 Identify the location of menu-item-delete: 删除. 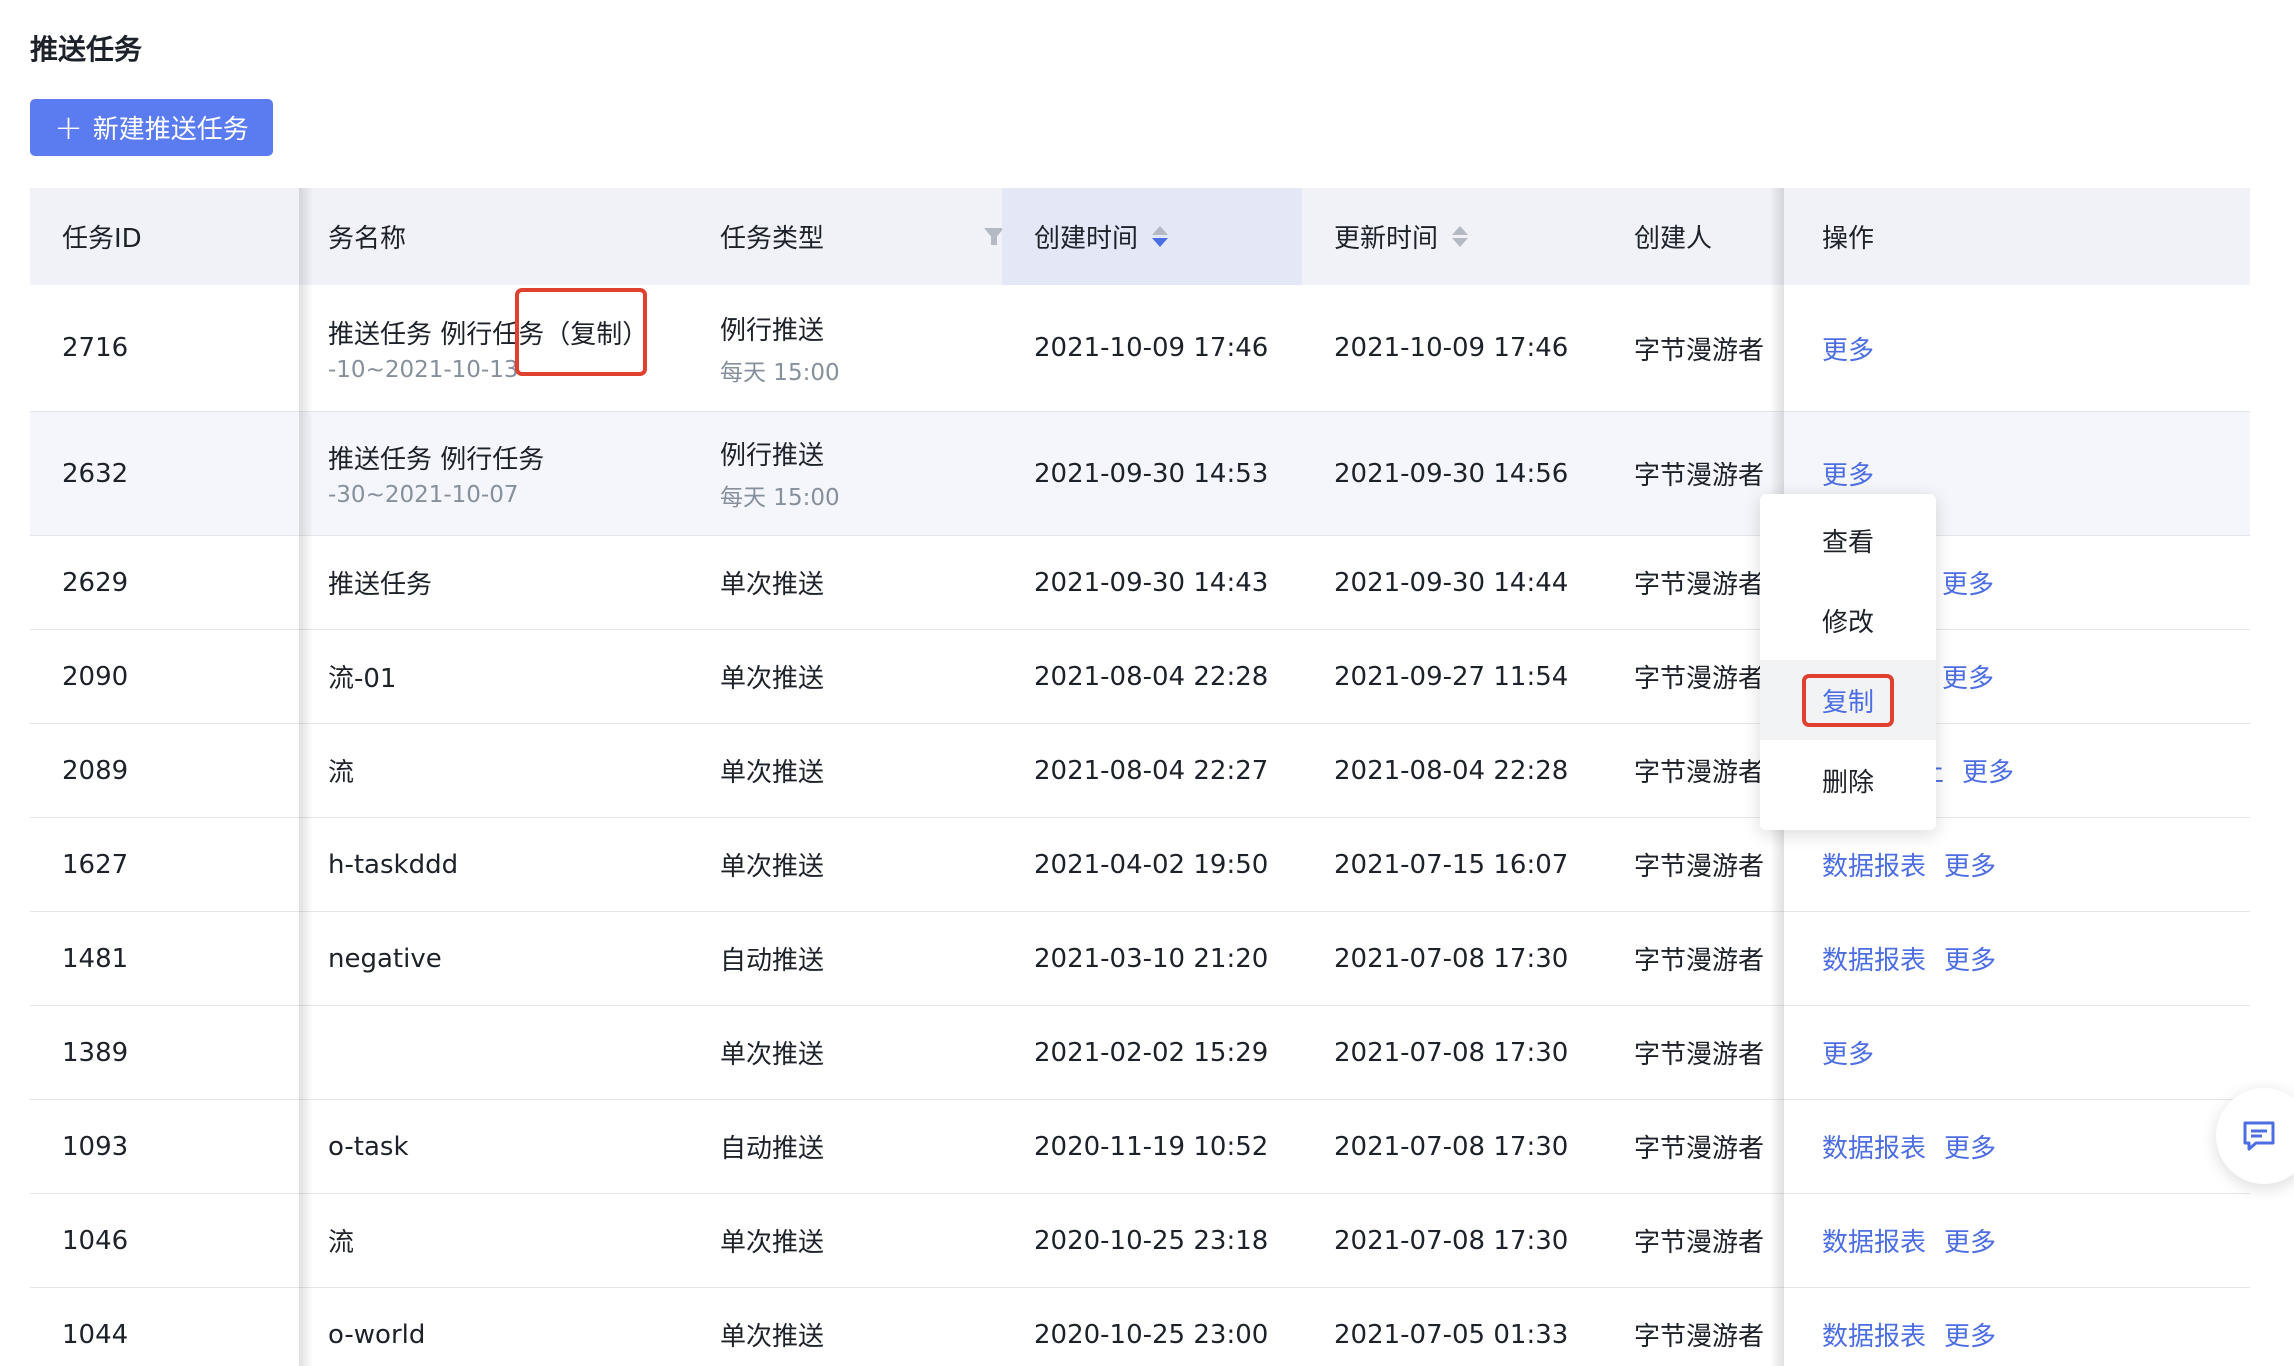
(1848, 780).